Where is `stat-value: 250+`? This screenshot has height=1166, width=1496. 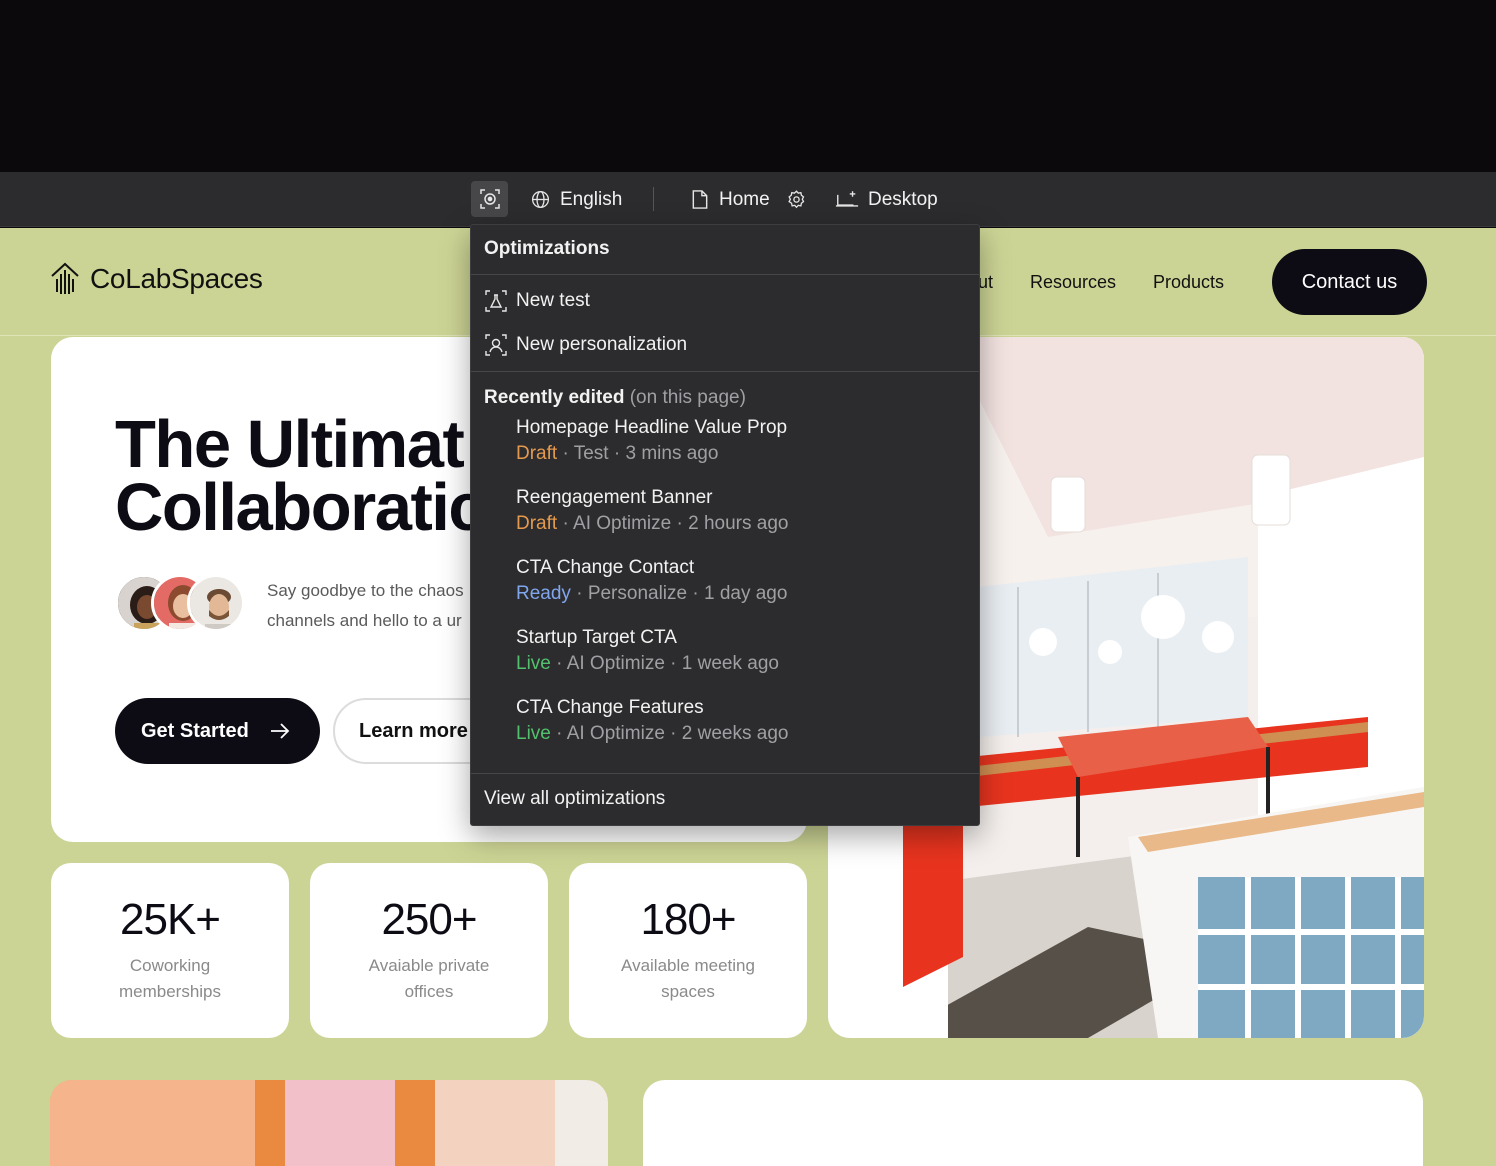
stat-value: 250+ is located at coordinates (429, 919).